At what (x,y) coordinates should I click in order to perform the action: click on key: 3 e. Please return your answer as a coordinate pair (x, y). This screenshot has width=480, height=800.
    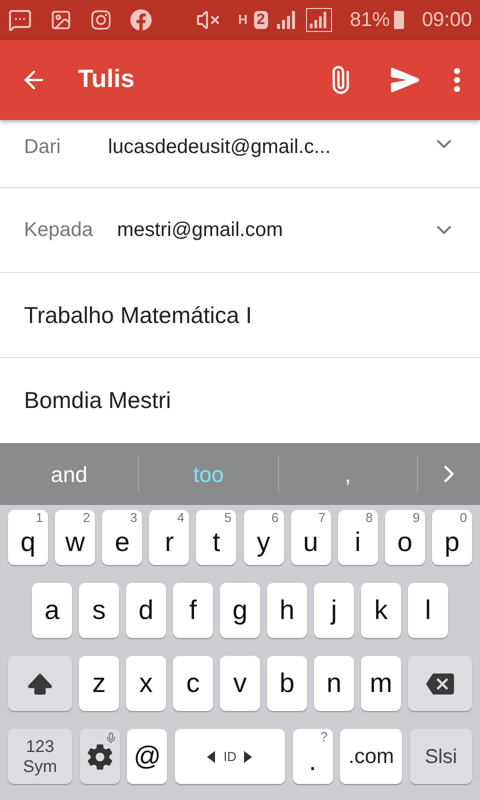
    Looking at the image, I should click on (122, 537).